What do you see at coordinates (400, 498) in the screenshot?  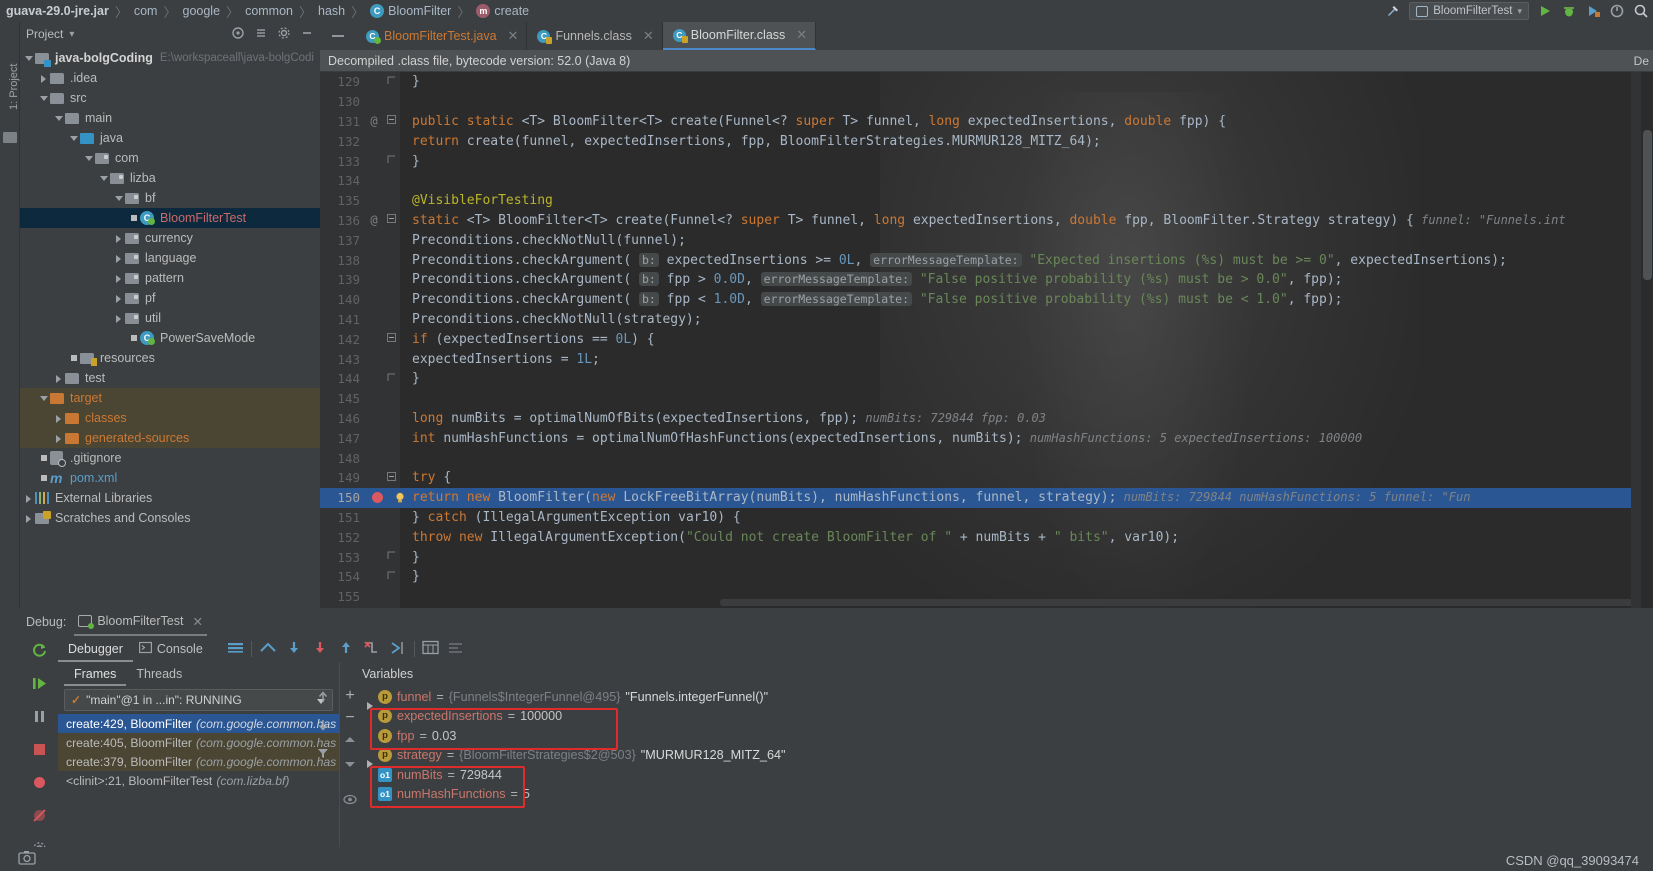 I see `intention-bulb-icon` at bounding box center [400, 498].